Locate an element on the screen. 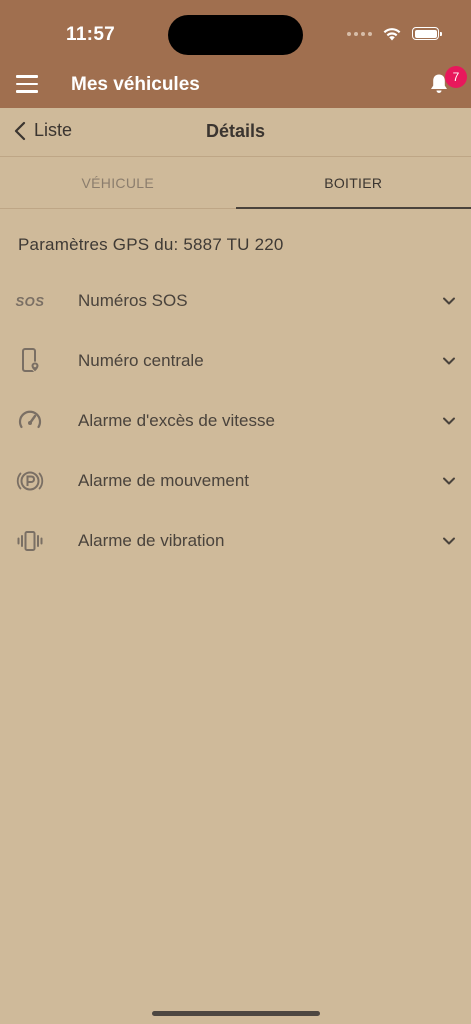 Image resolution: width=471 pixels, height=1024 pixels. menu-button is located at coordinates (27, 84).